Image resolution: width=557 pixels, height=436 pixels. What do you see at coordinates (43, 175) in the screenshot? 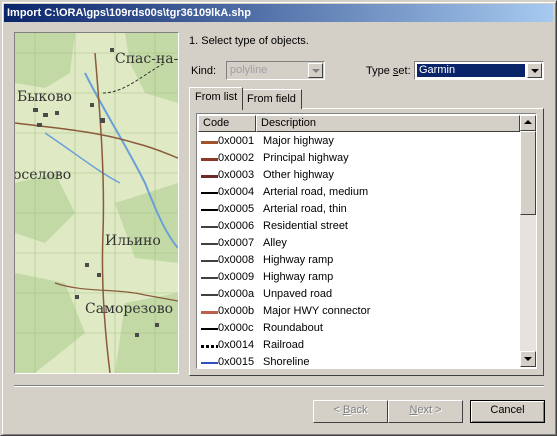
I see `map-label-oselovo: оселово` at bounding box center [43, 175].